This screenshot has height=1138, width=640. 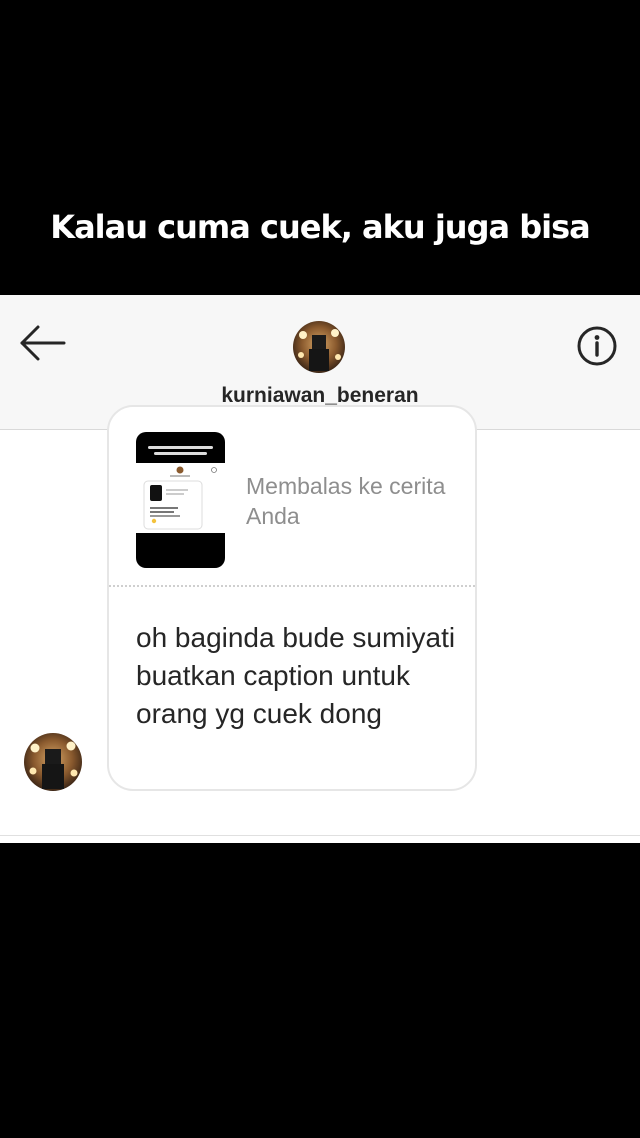 What do you see at coordinates (320, 227) in the screenshot?
I see `meme-headline: Kalau cuma cuek, aku juga bisa` at bounding box center [320, 227].